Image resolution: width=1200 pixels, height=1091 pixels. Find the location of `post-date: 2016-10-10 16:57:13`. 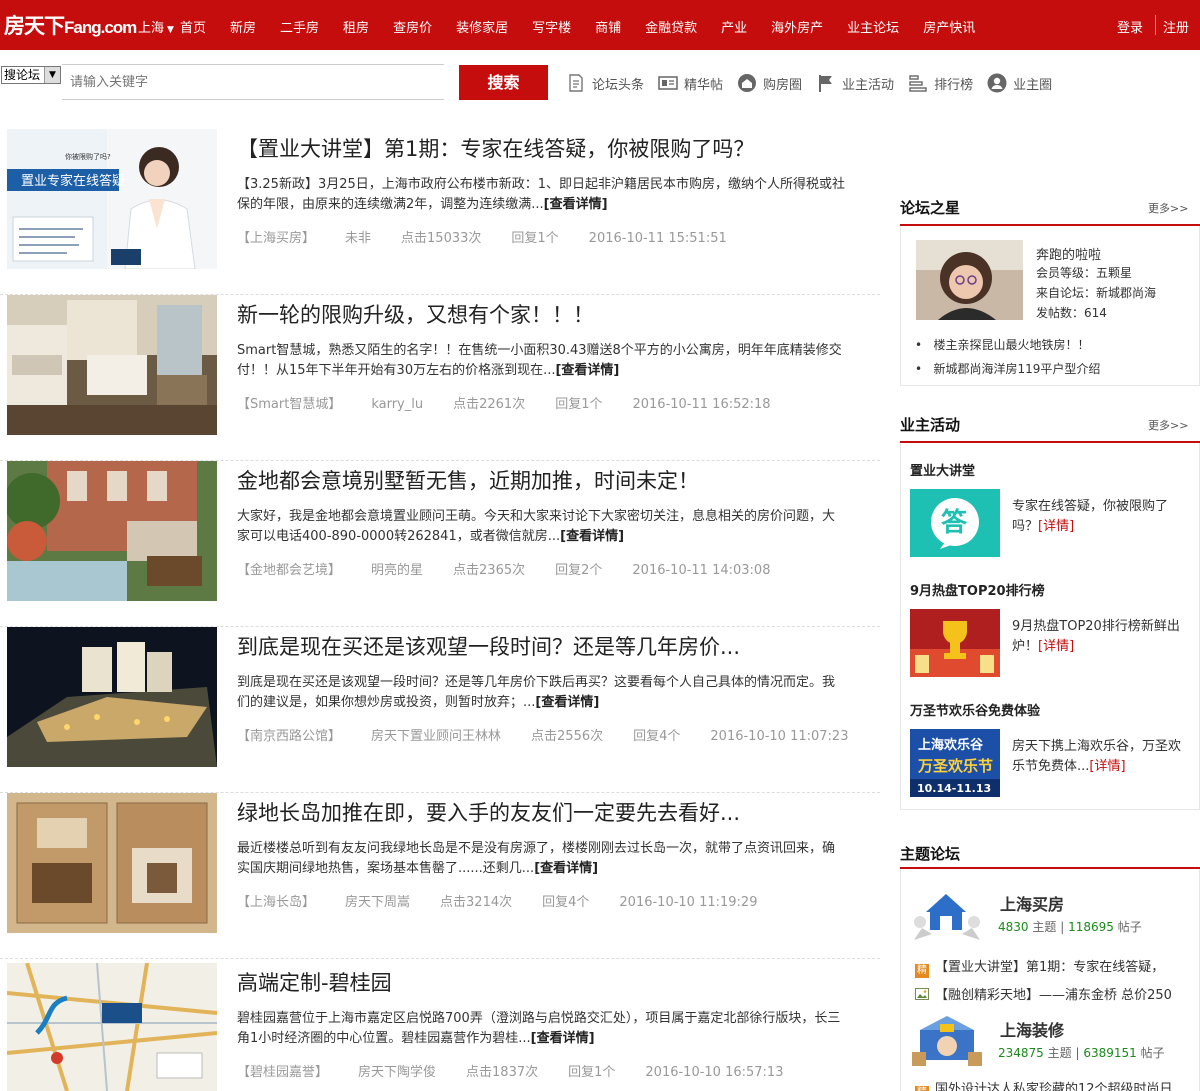

post-date: 2016-10-10 16:57:13 is located at coordinates (714, 1072).